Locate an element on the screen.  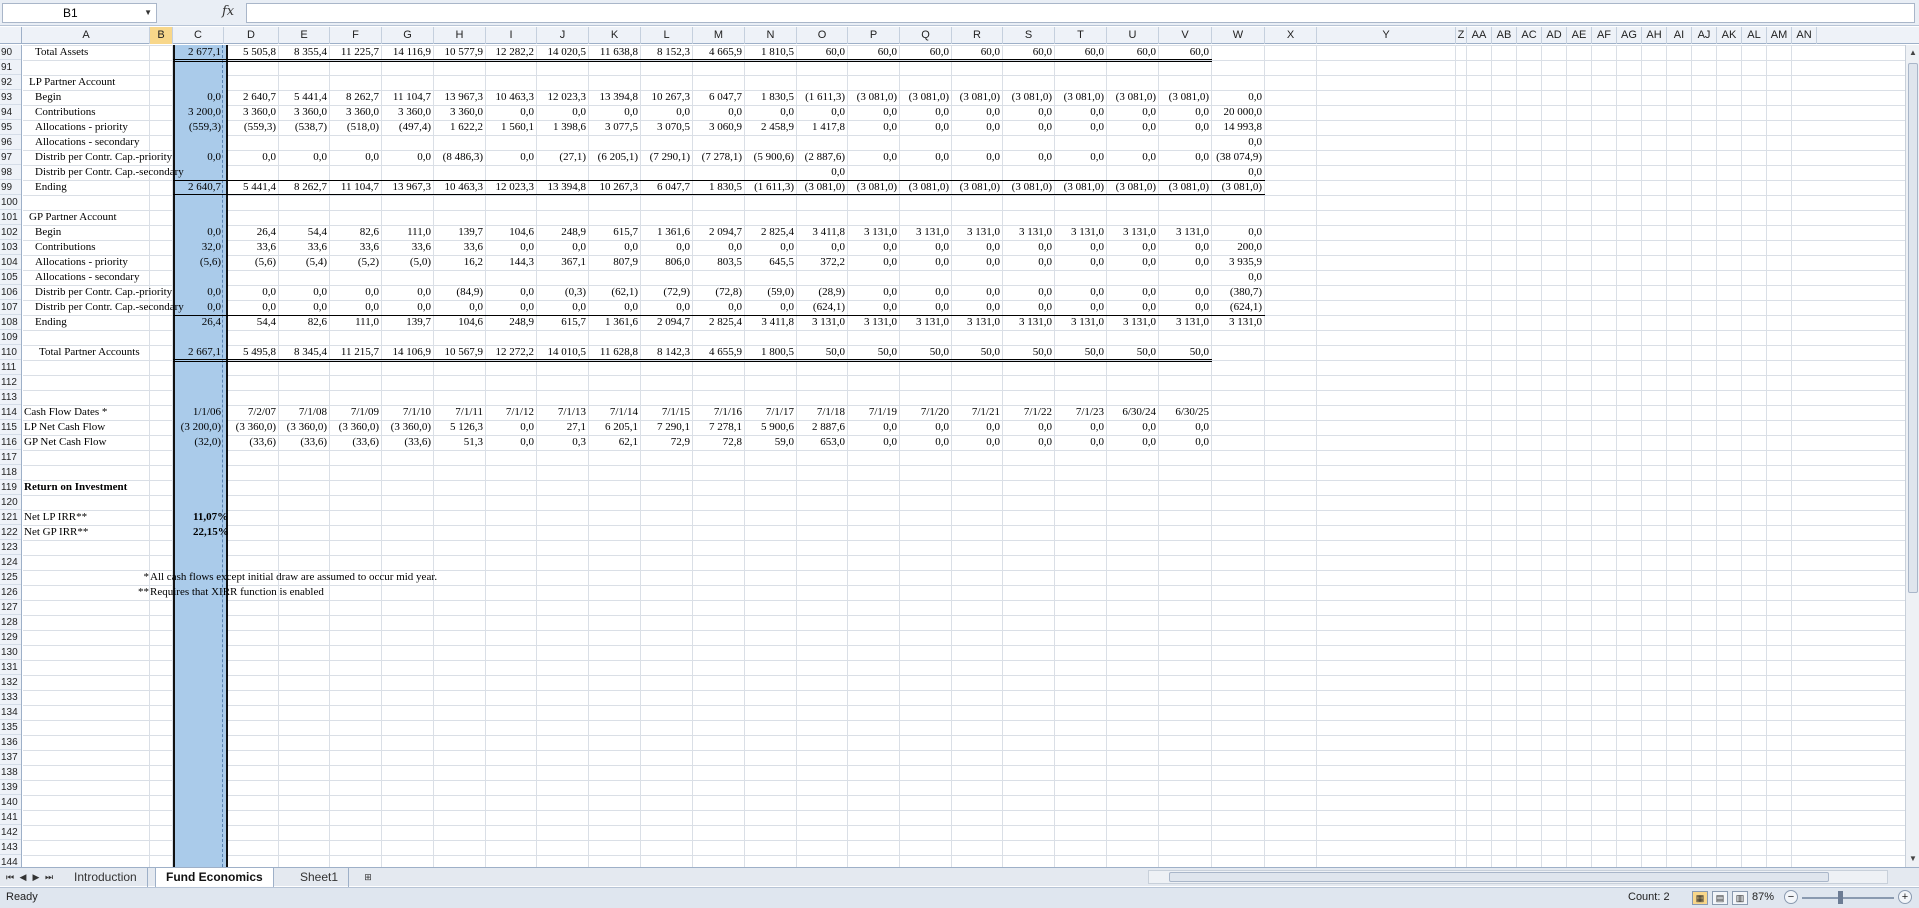
column-header-f: F is located at coordinates (356, 35).